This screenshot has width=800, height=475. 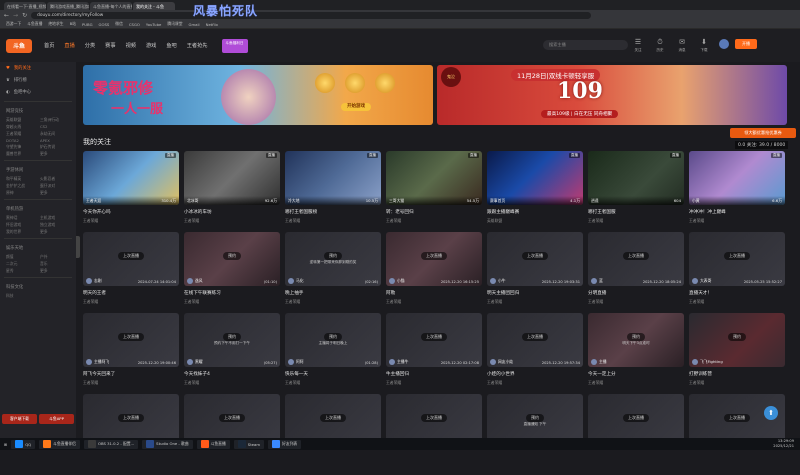 What do you see at coordinates (21, 225) in the screenshot?
I see `sidebar-category-link: 怀旧游戏` at bounding box center [21, 225].